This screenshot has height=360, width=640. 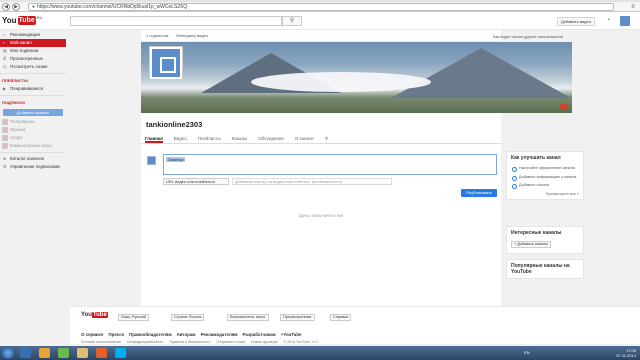 What do you see at coordinates (94, 315) in the screenshot?
I see `footer-logo: YouTube` at bounding box center [94, 315].